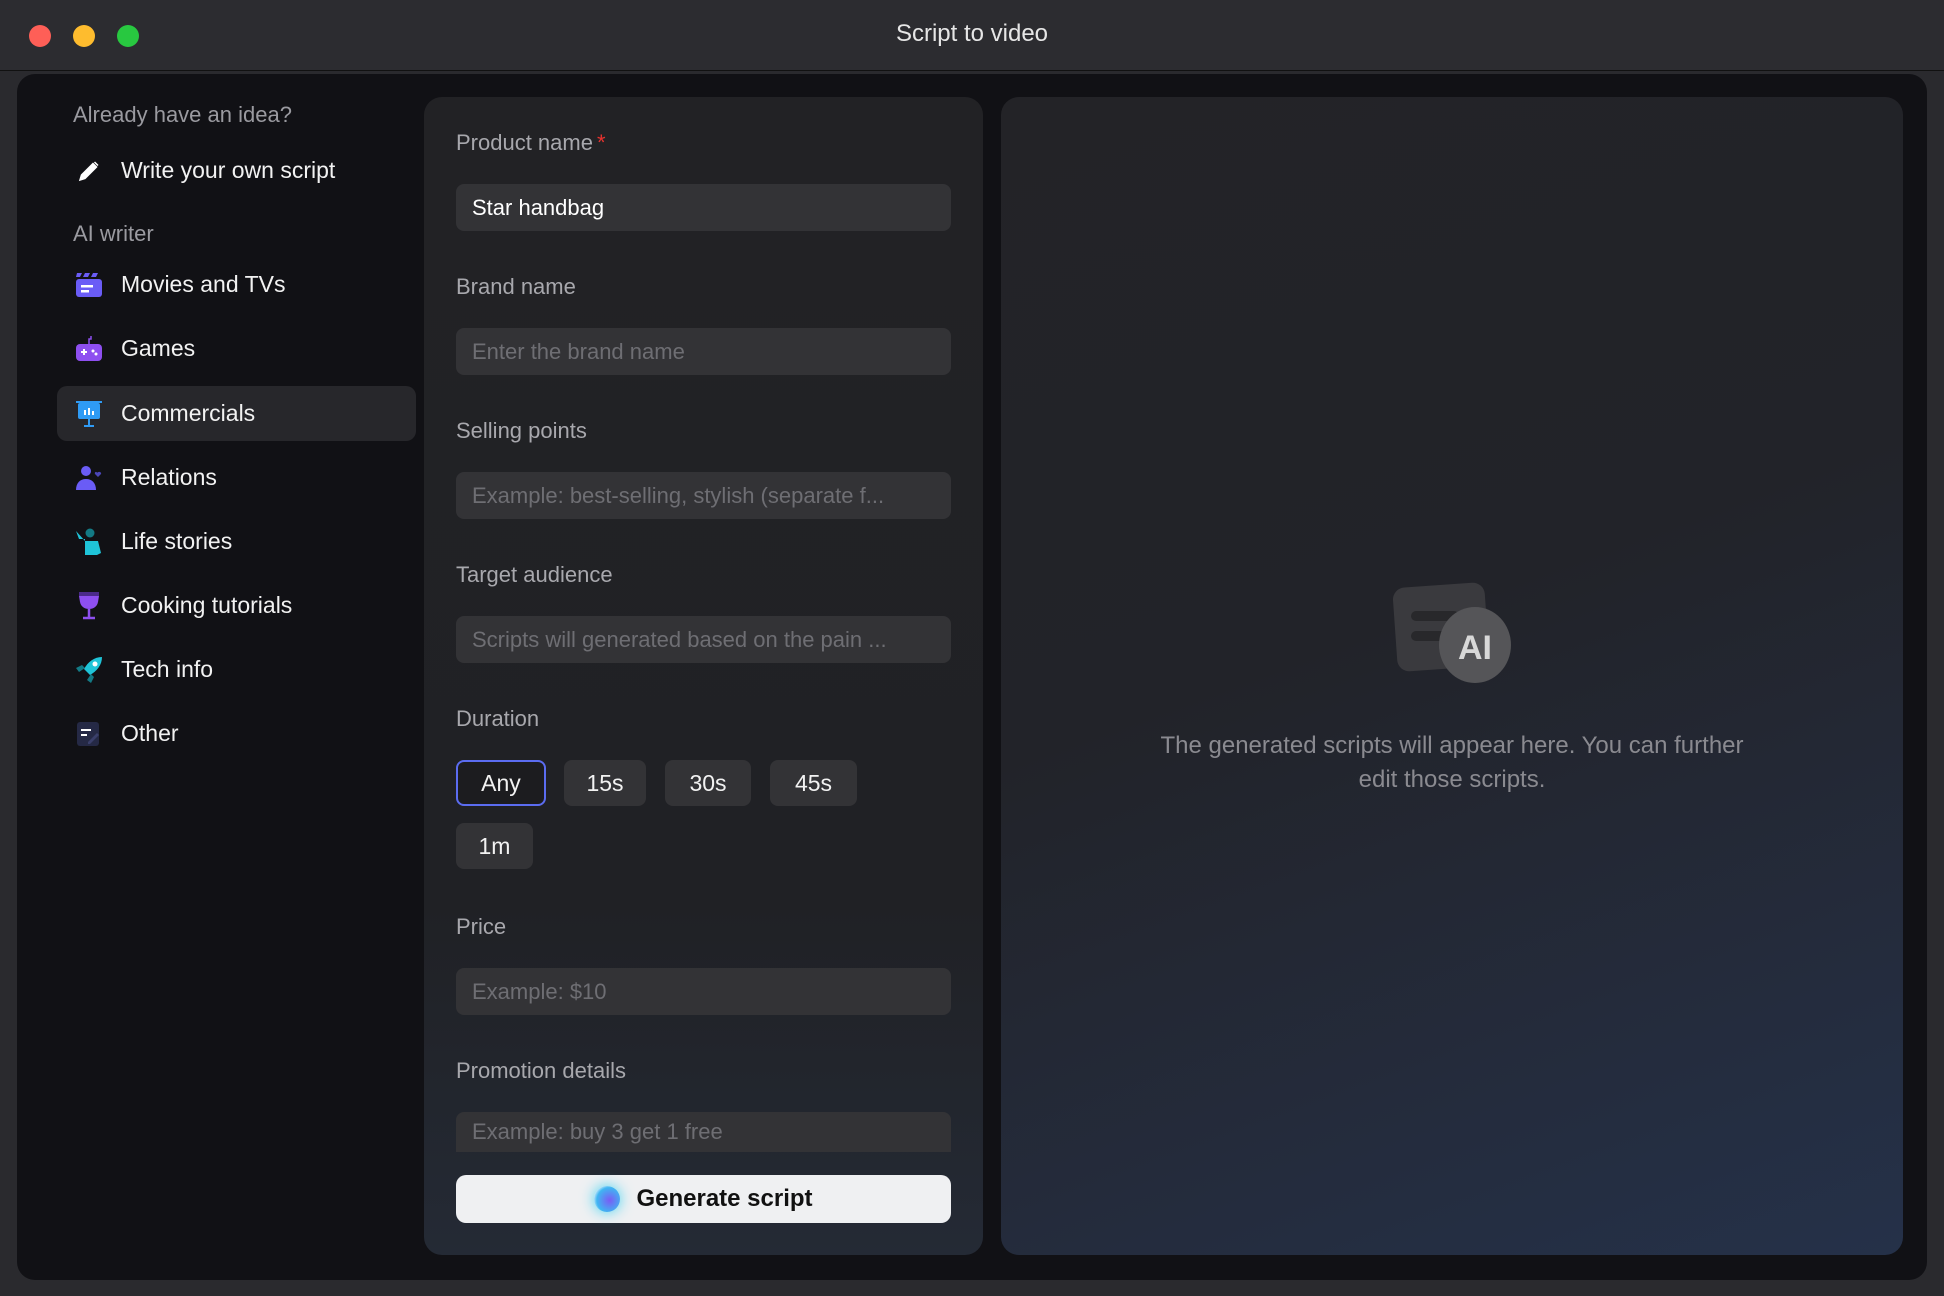 The height and width of the screenshot is (1296, 1944). I want to click on selling-points-input, so click(703, 495).